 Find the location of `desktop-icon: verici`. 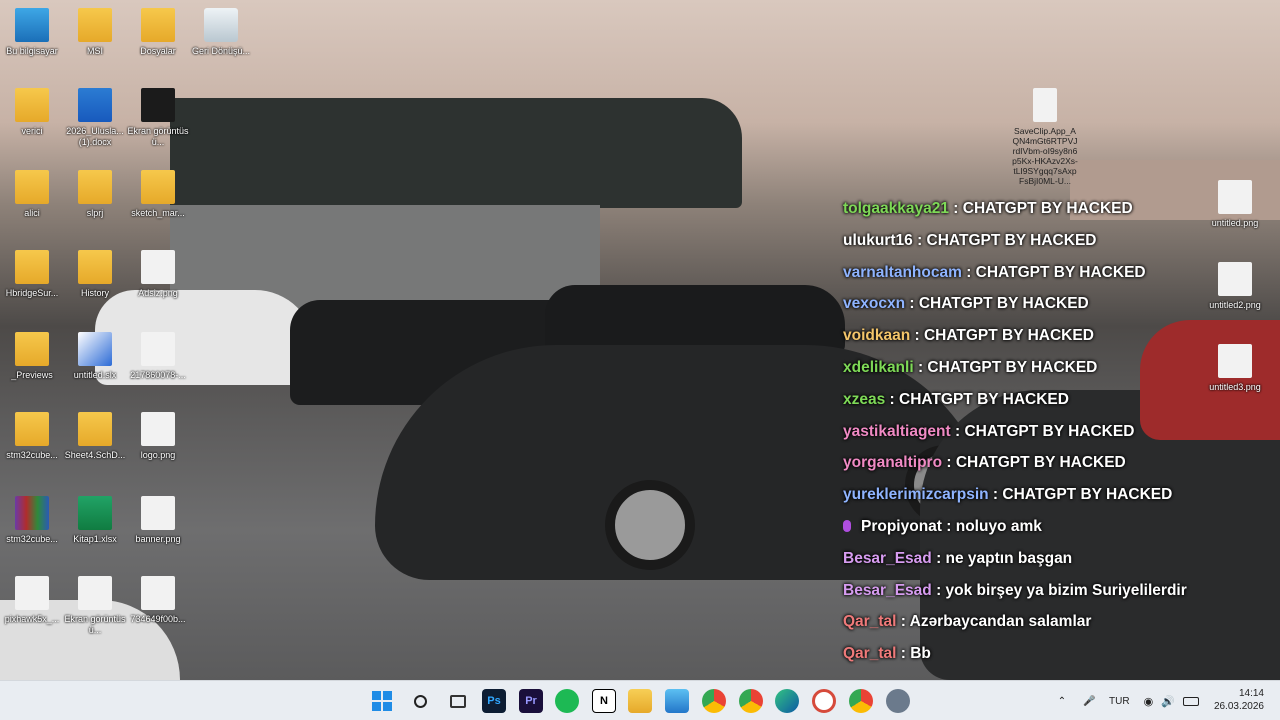

desktop-icon: verici is located at coordinates (32, 112).